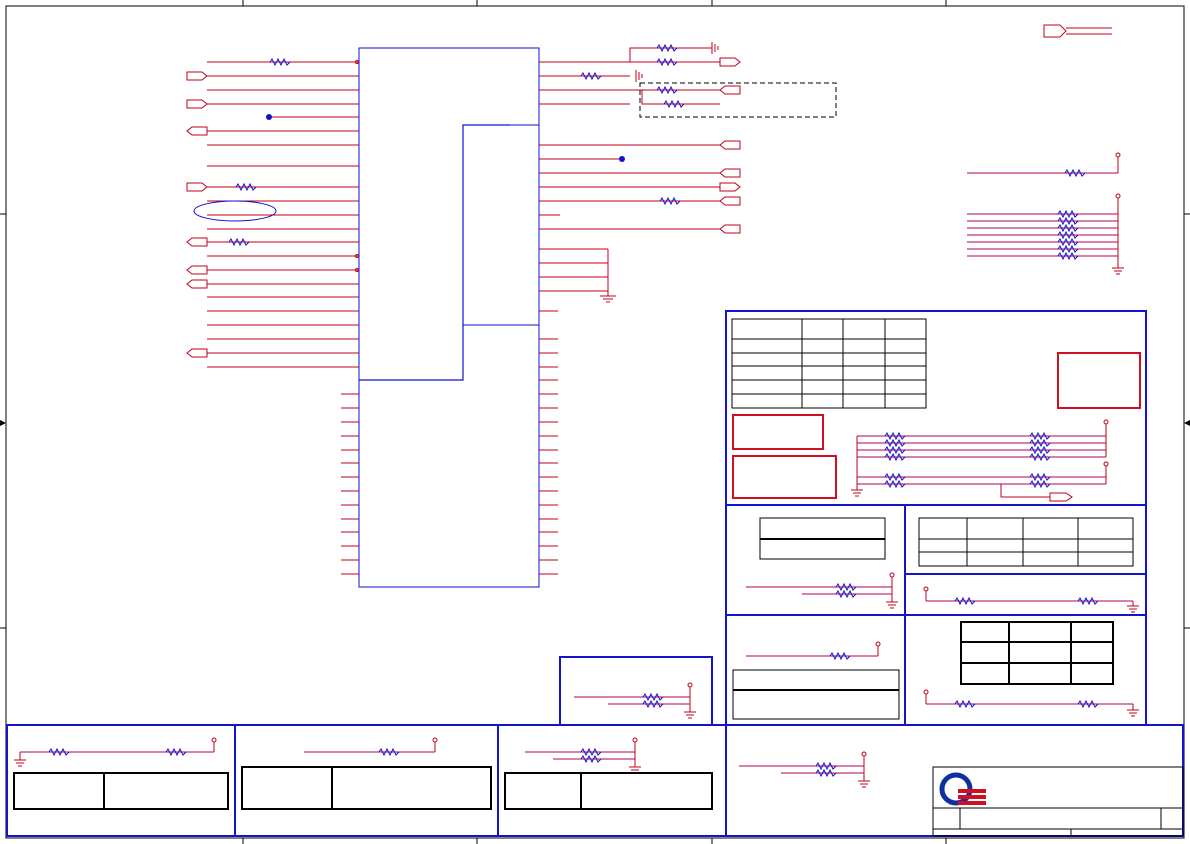  I want to click on group-ellipse-marker, so click(235, 211).